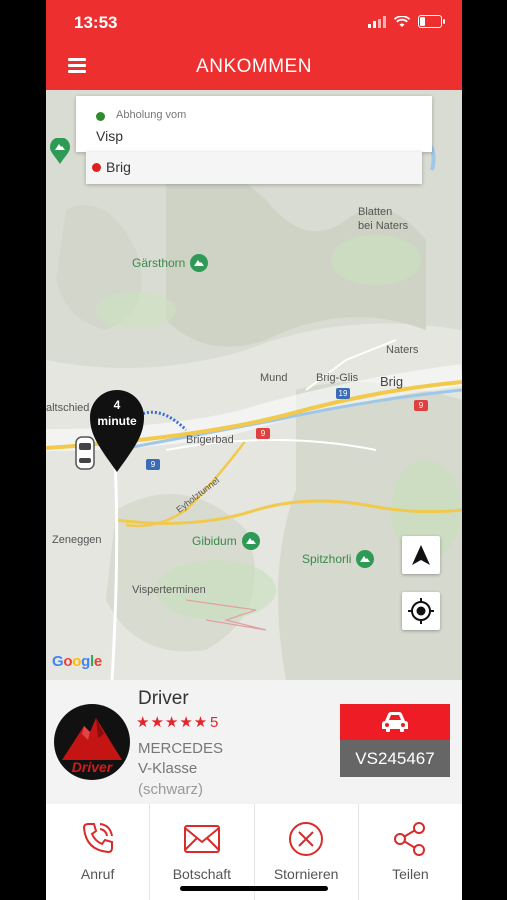 This screenshot has width=507, height=900. I want to click on call-label: Anruf, so click(97, 874).